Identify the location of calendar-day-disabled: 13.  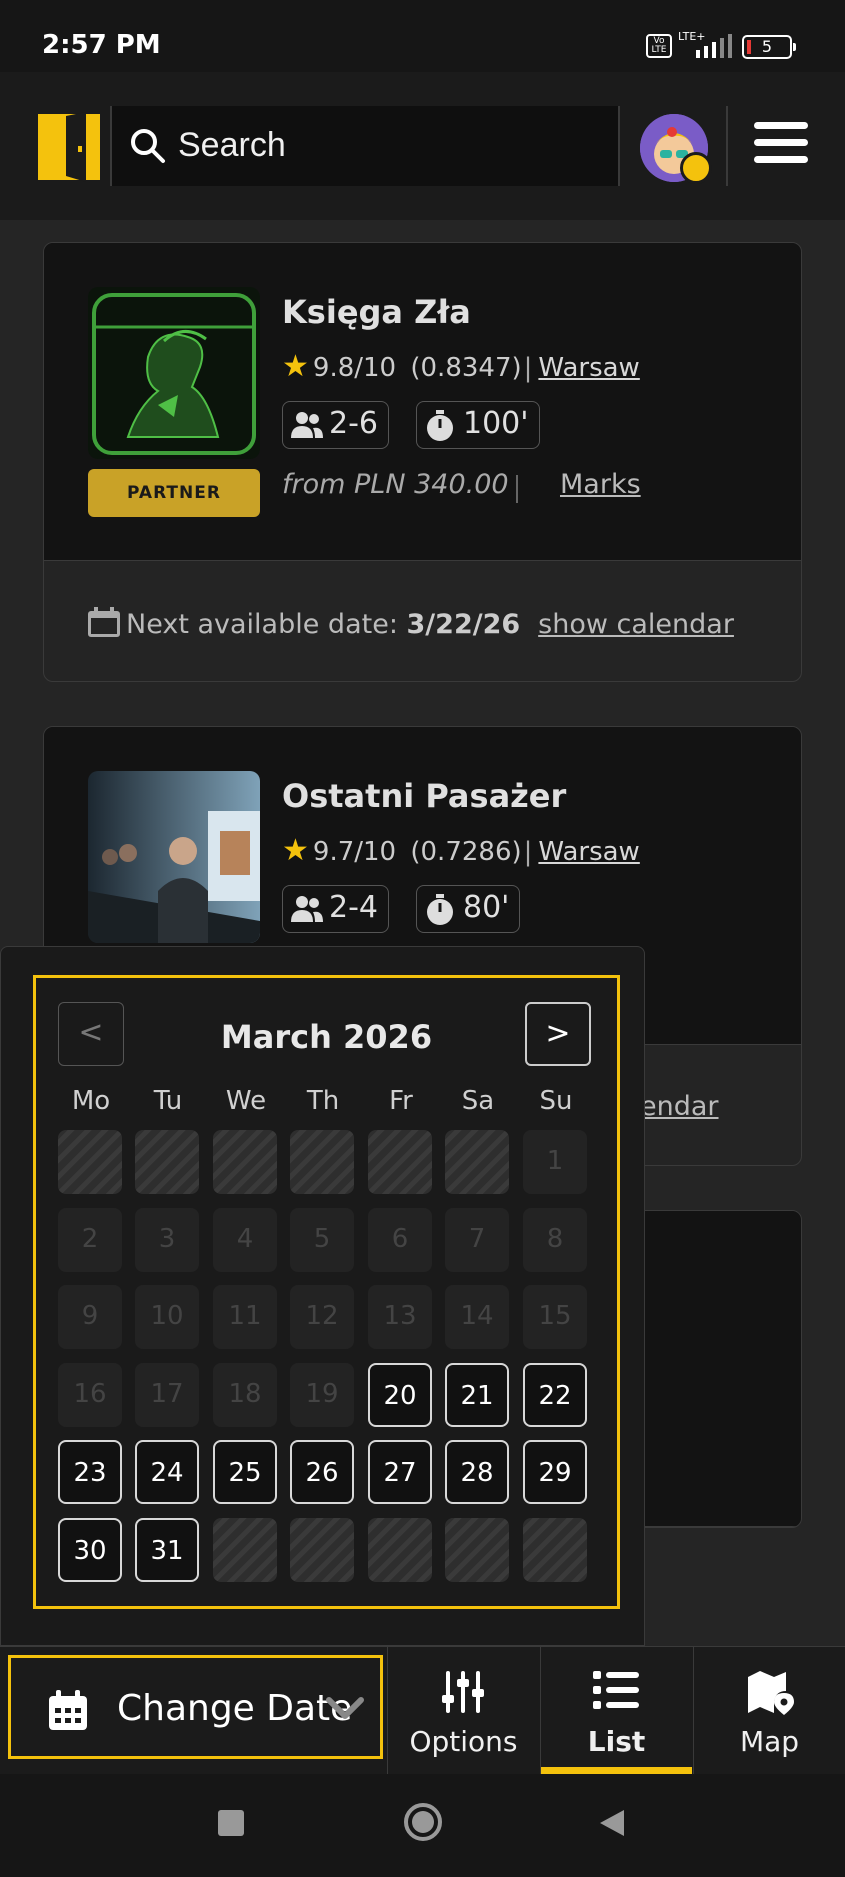
(400, 1317).